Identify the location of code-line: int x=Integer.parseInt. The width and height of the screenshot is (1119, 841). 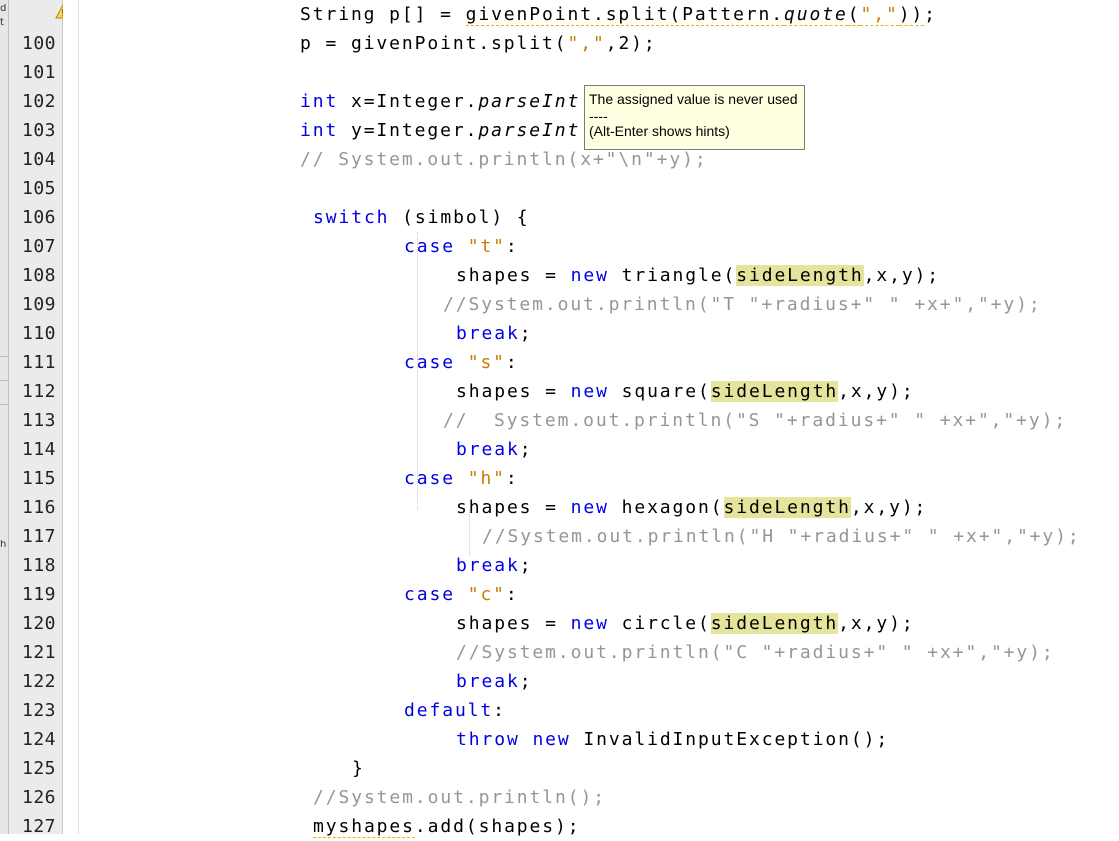
(440, 101).